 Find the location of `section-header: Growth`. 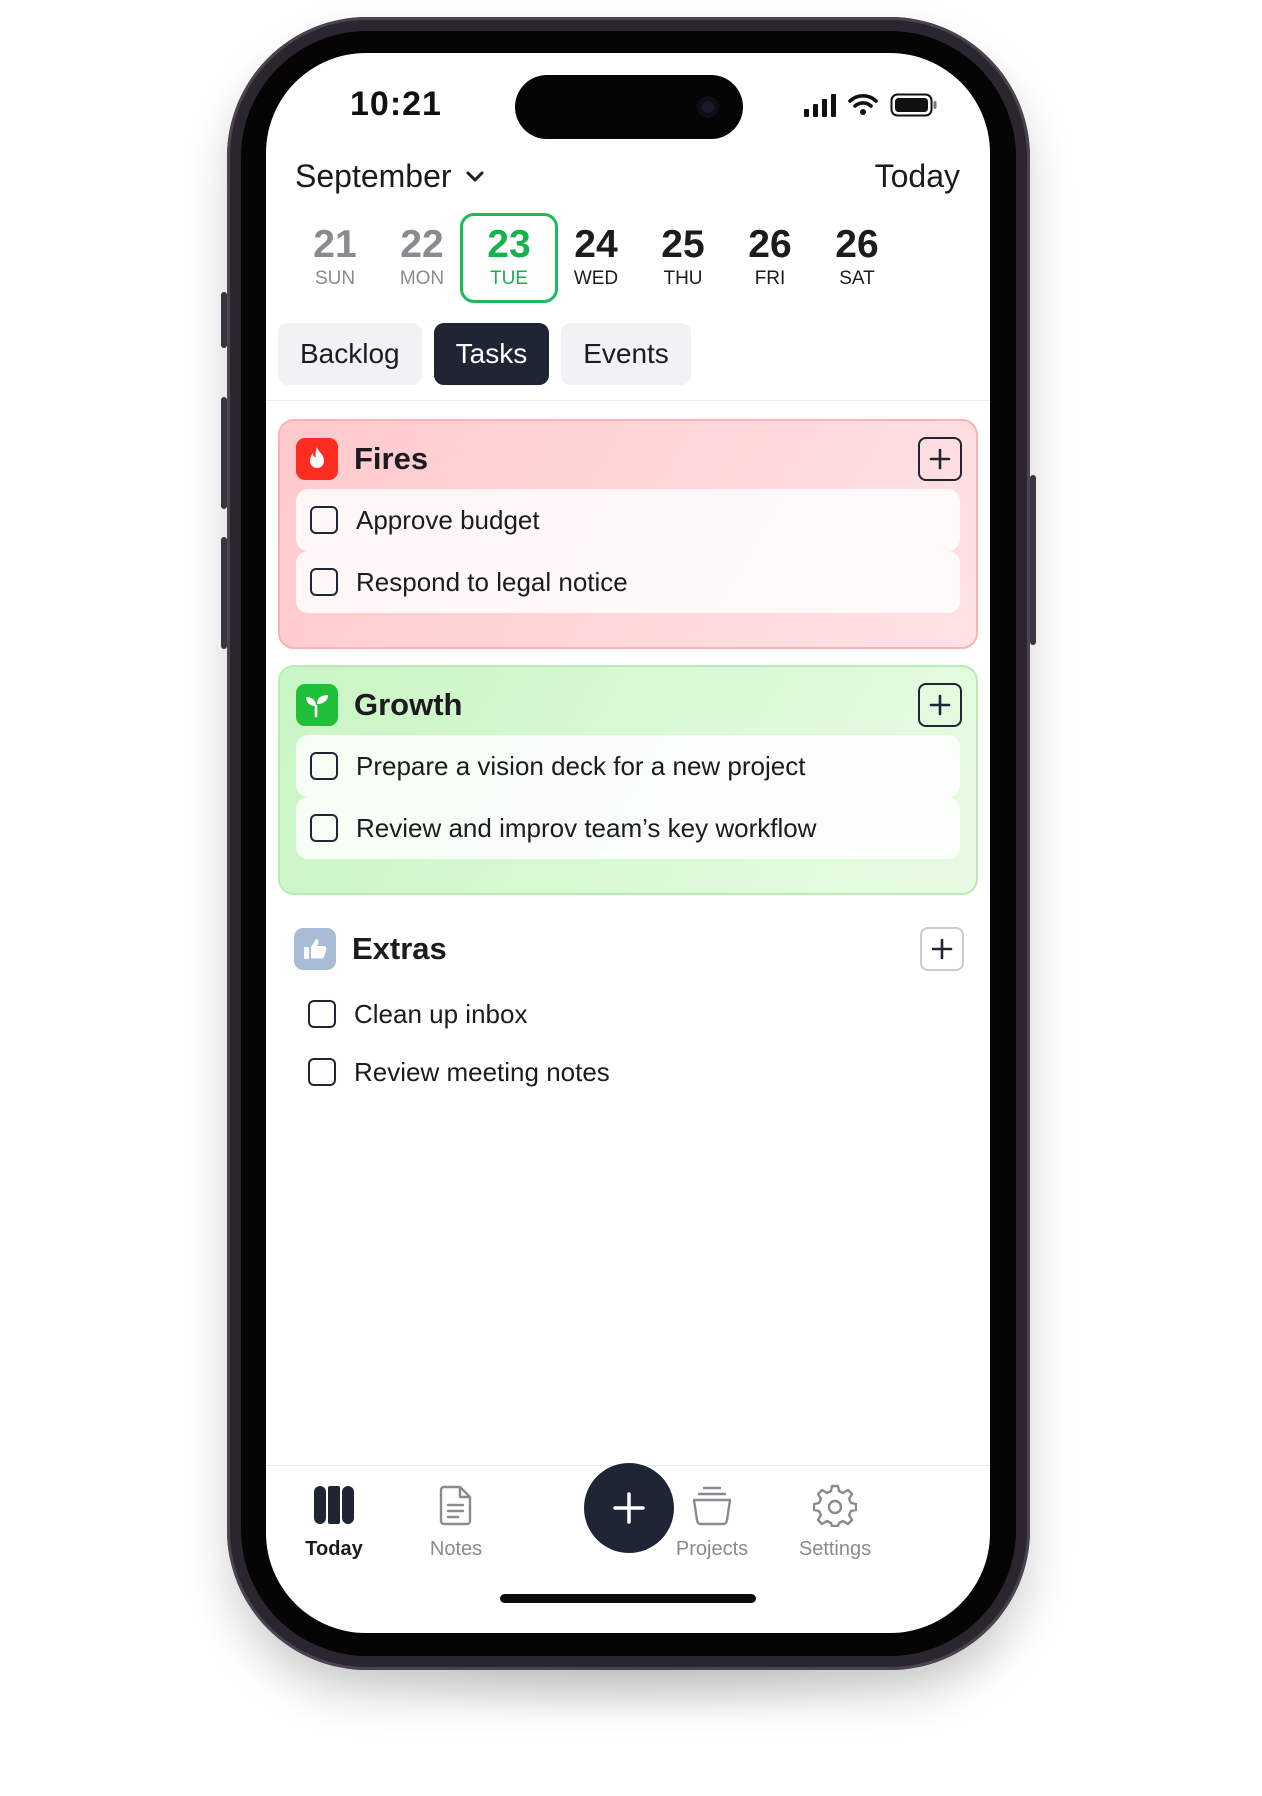

section-header: Growth is located at coordinates (629, 705).